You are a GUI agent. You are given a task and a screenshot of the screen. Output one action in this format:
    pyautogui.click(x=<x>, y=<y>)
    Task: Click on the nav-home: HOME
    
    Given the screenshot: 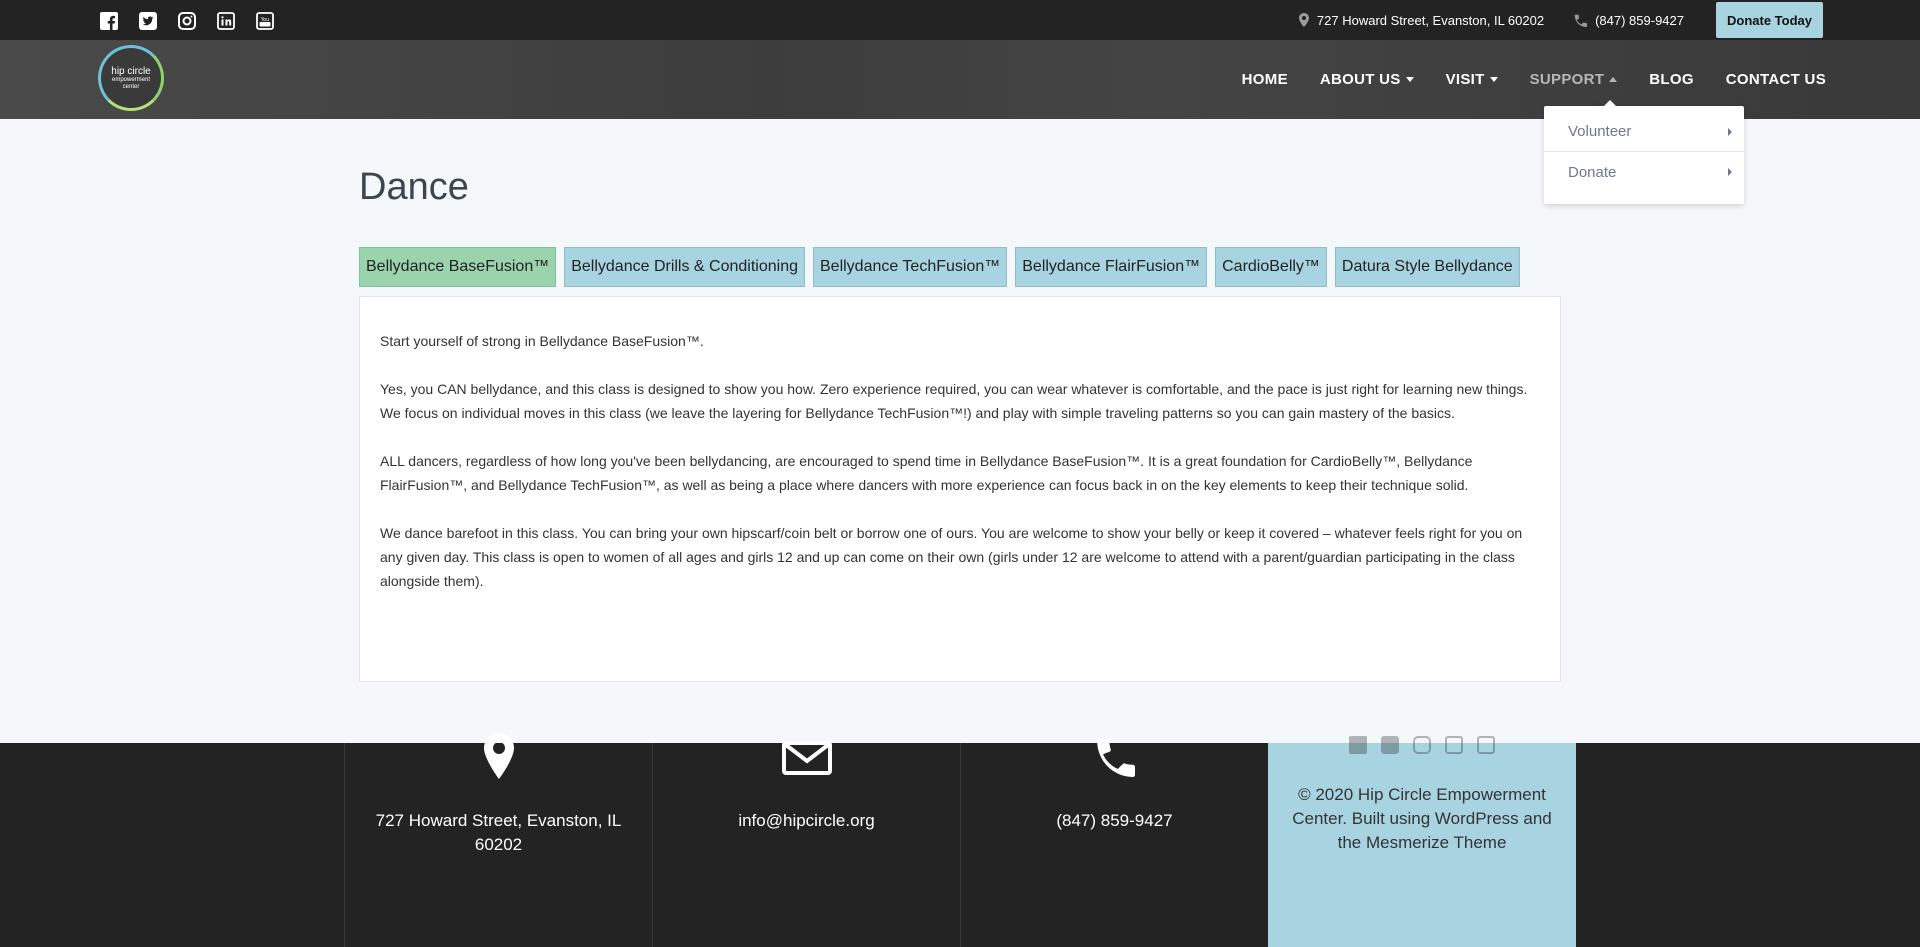 What is the action you would take?
    pyautogui.click(x=1265, y=79)
    